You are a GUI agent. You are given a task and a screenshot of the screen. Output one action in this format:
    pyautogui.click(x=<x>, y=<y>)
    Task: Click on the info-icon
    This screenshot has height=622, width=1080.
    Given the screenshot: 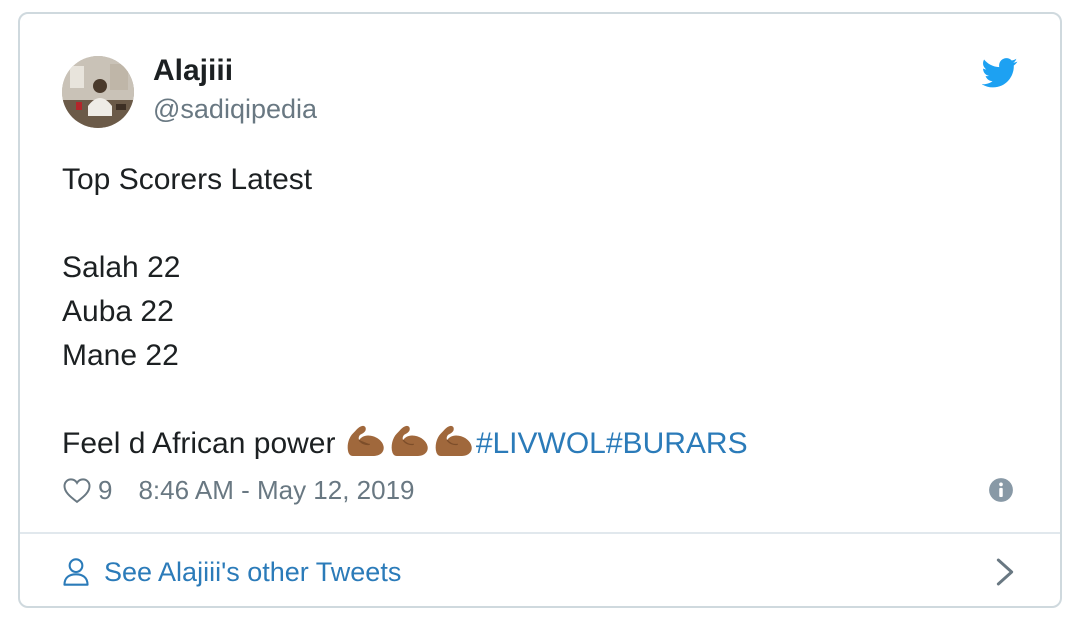 What is the action you would take?
    pyautogui.click(x=1001, y=490)
    